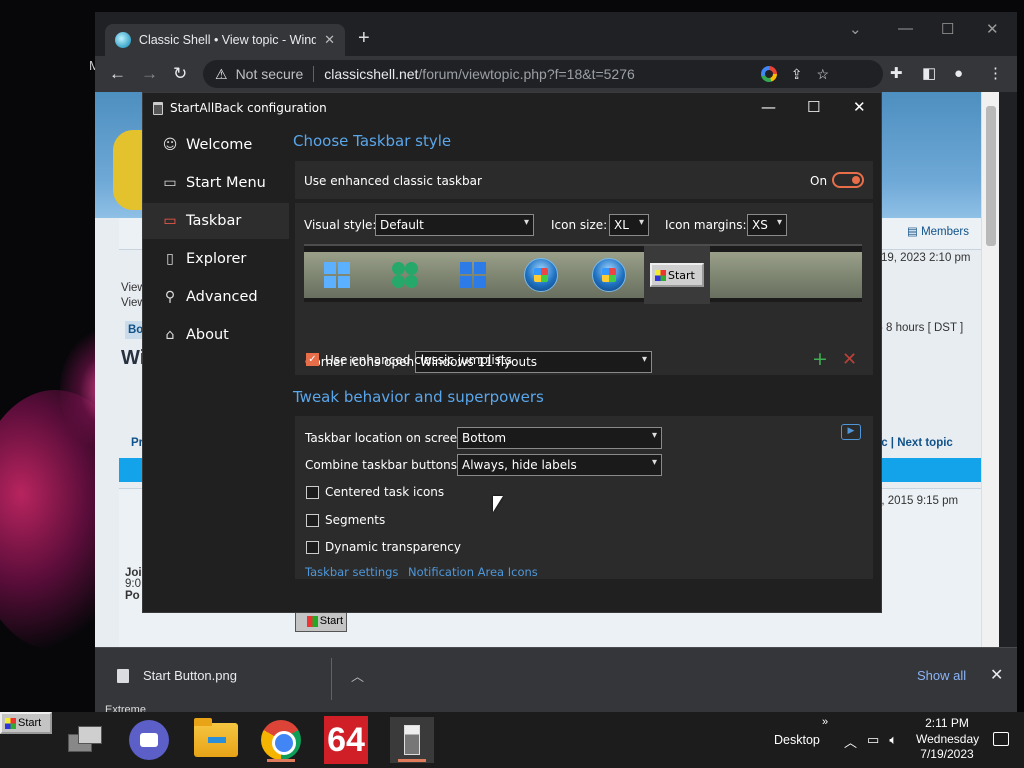 The image size is (1024, 768). What do you see at coordinates (945, 232) in the screenshot?
I see `members-label: Members` at bounding box center [945, 232].